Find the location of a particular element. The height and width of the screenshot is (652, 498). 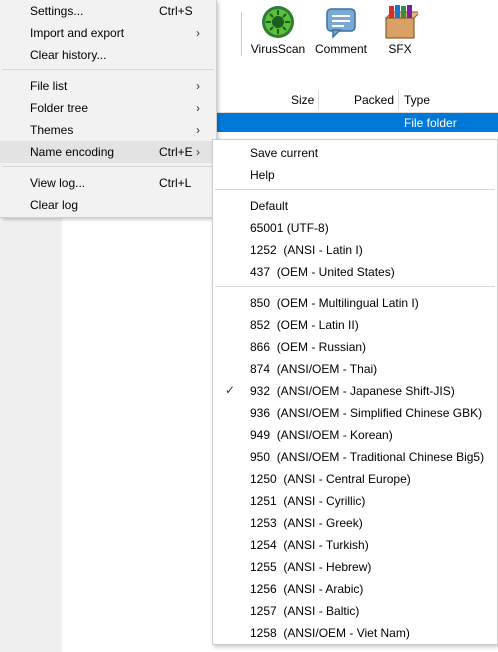

encoding-item-1250-ansi-central-europe: 1250 (ANSI - Central Europe) is located at coordinates (355, 479).